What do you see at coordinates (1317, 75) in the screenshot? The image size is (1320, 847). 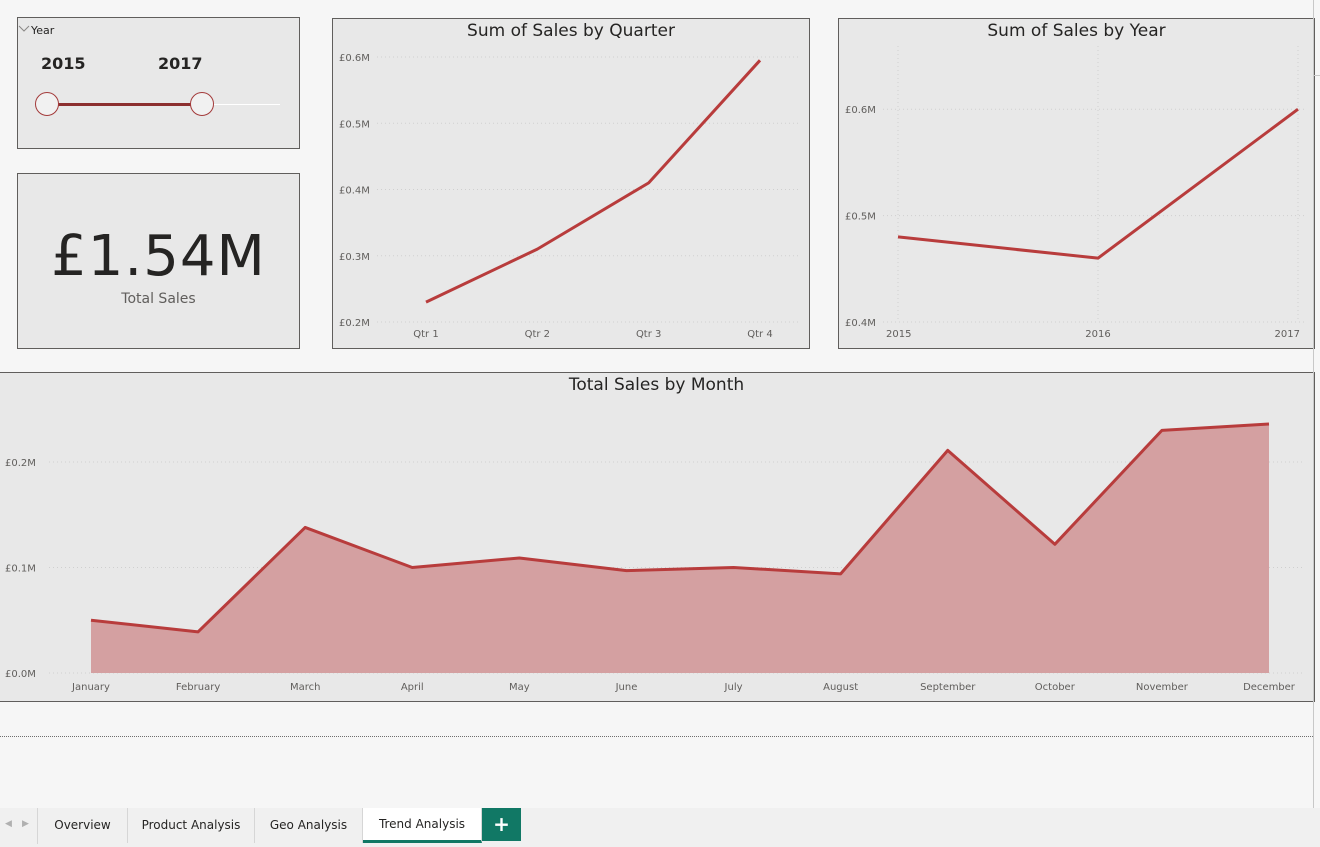 I see `scrollbar-thumb` at bounding box center [1317, 75].